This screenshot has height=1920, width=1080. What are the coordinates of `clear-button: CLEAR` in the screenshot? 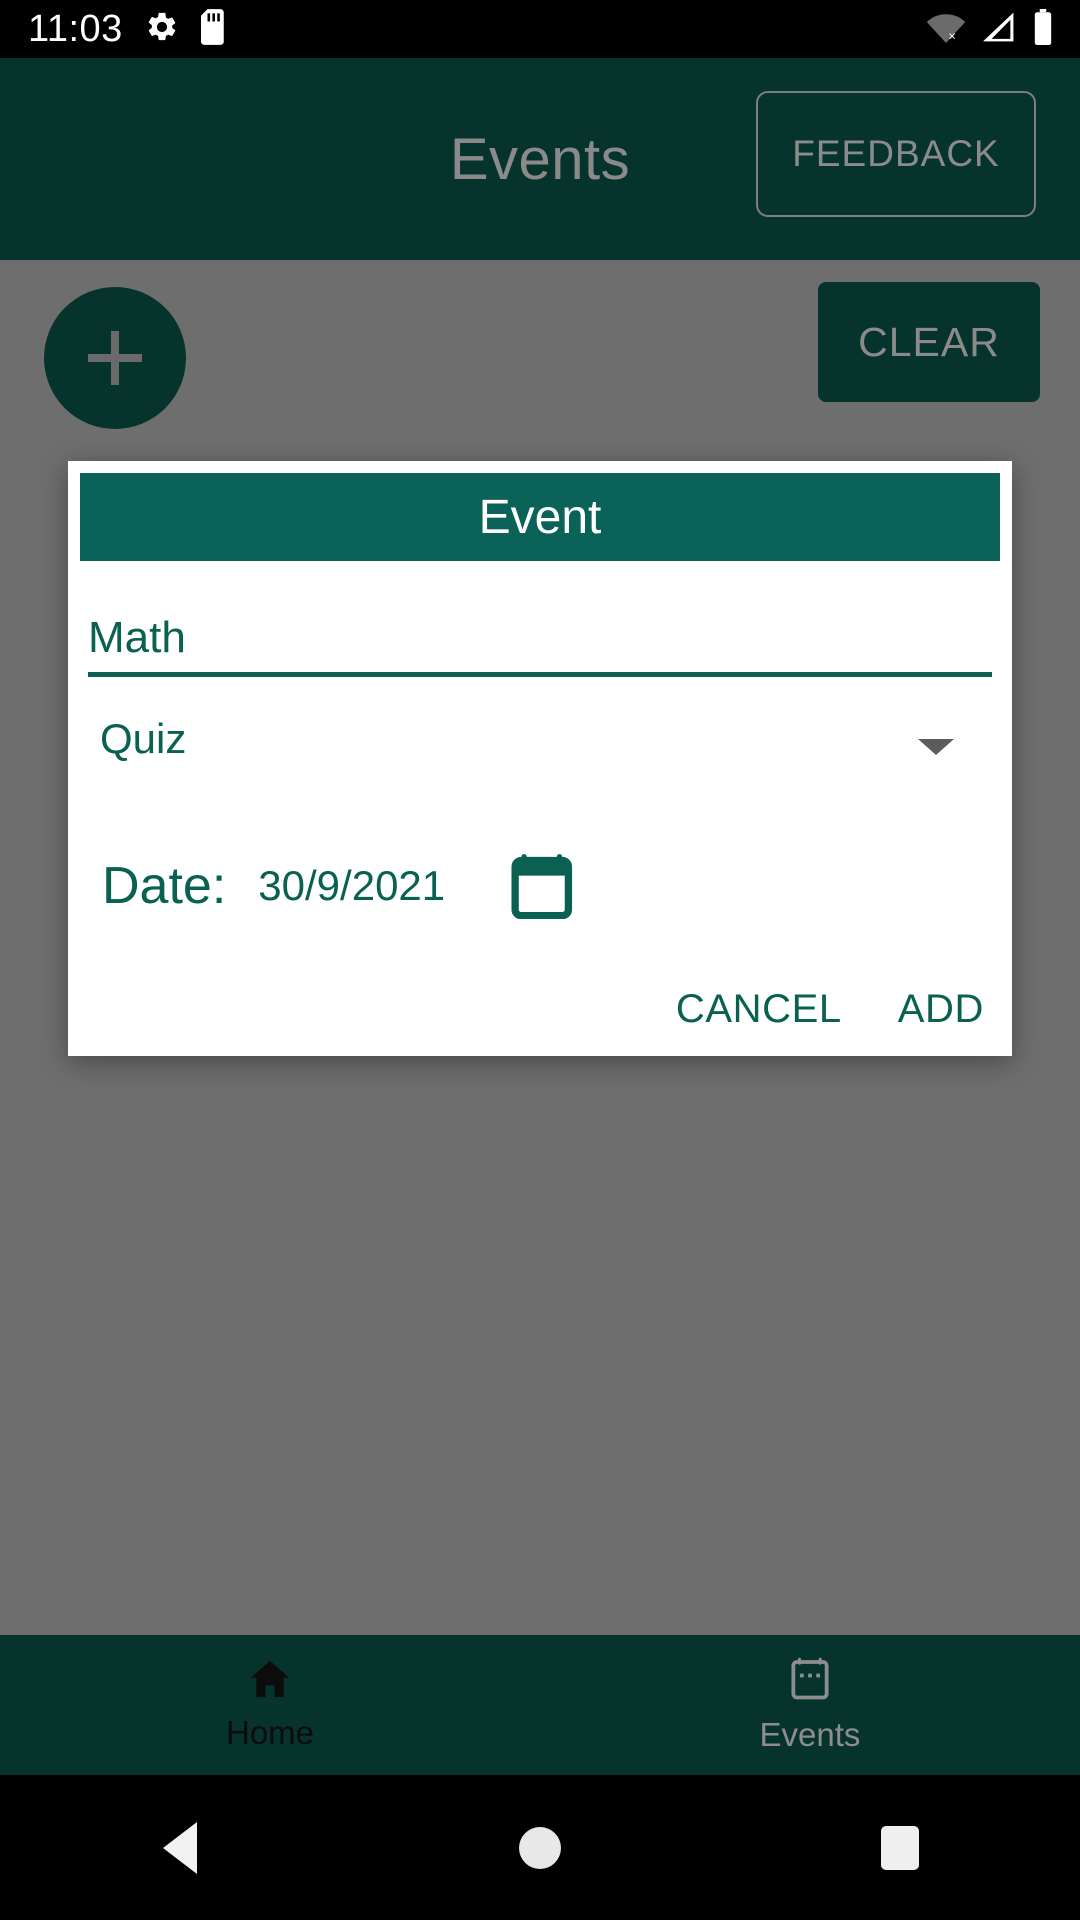 It's located at (929, 342).